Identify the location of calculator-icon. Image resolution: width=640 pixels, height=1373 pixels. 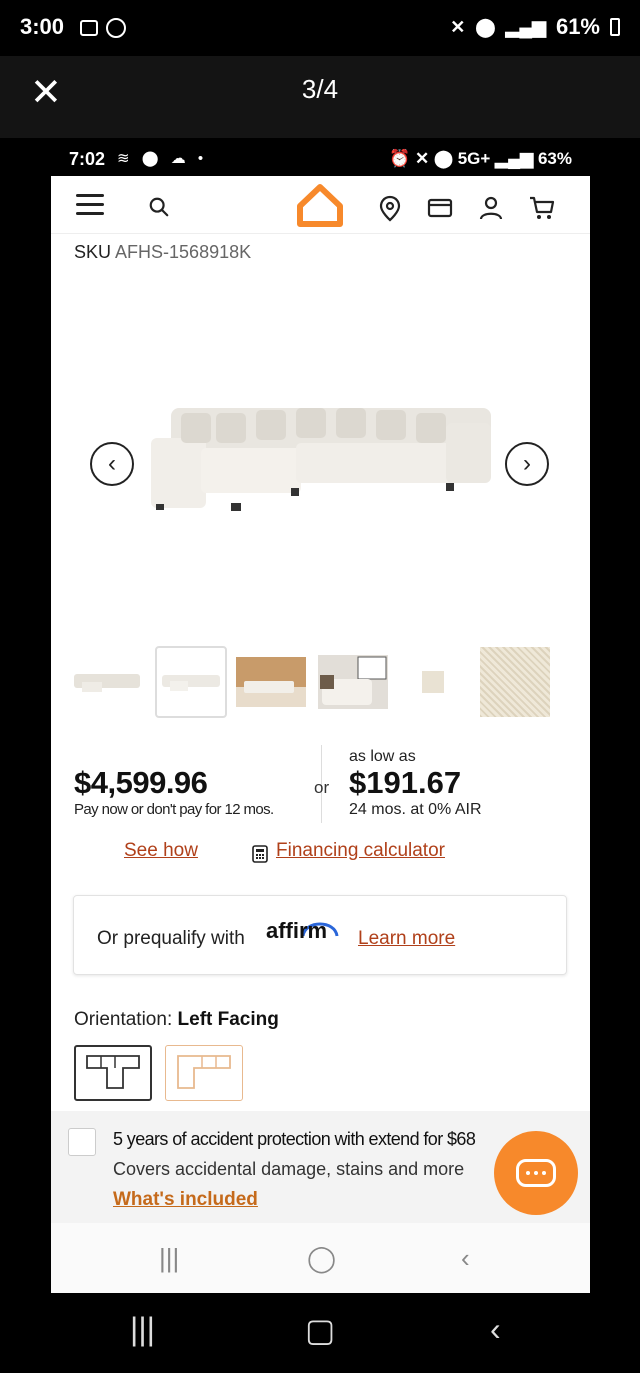
(260, 854).